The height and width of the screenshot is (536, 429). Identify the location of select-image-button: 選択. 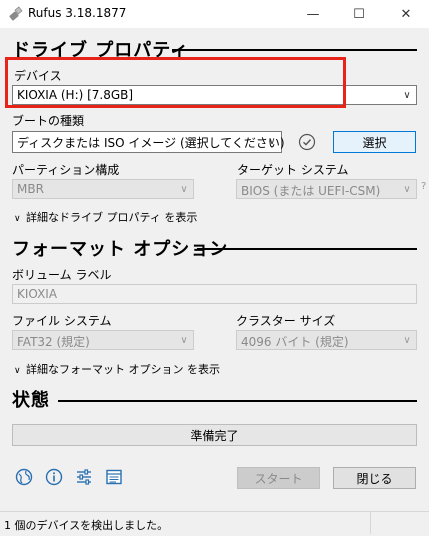
(374, 142).